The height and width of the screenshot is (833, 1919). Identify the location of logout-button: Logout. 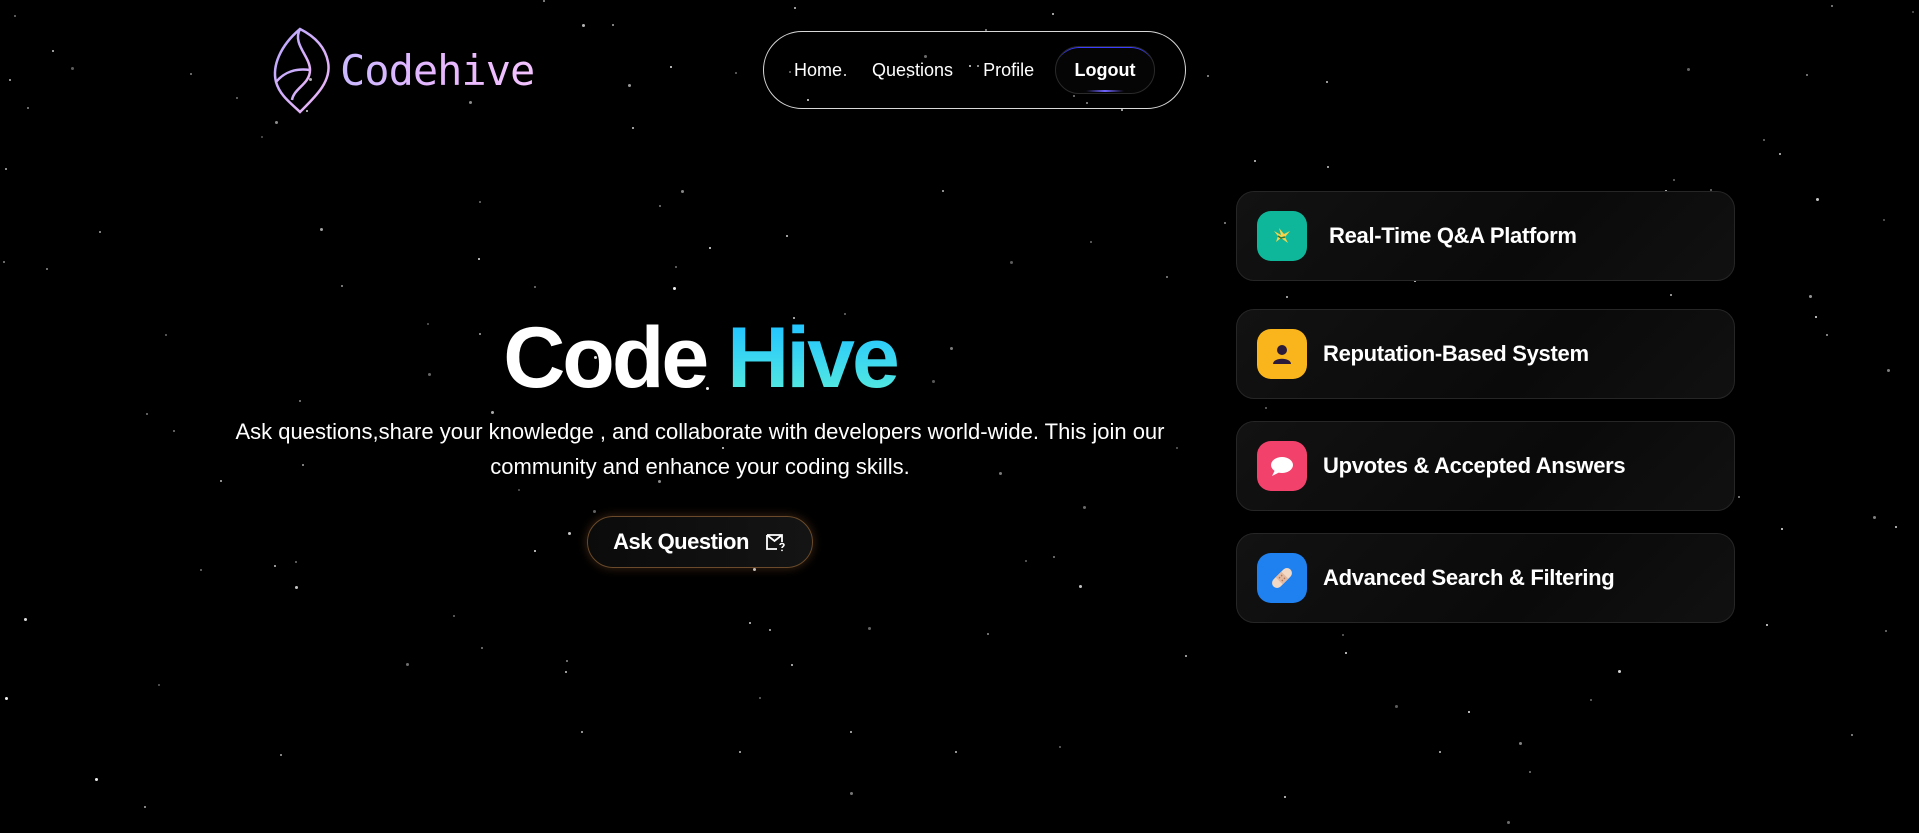
(1105, 70).